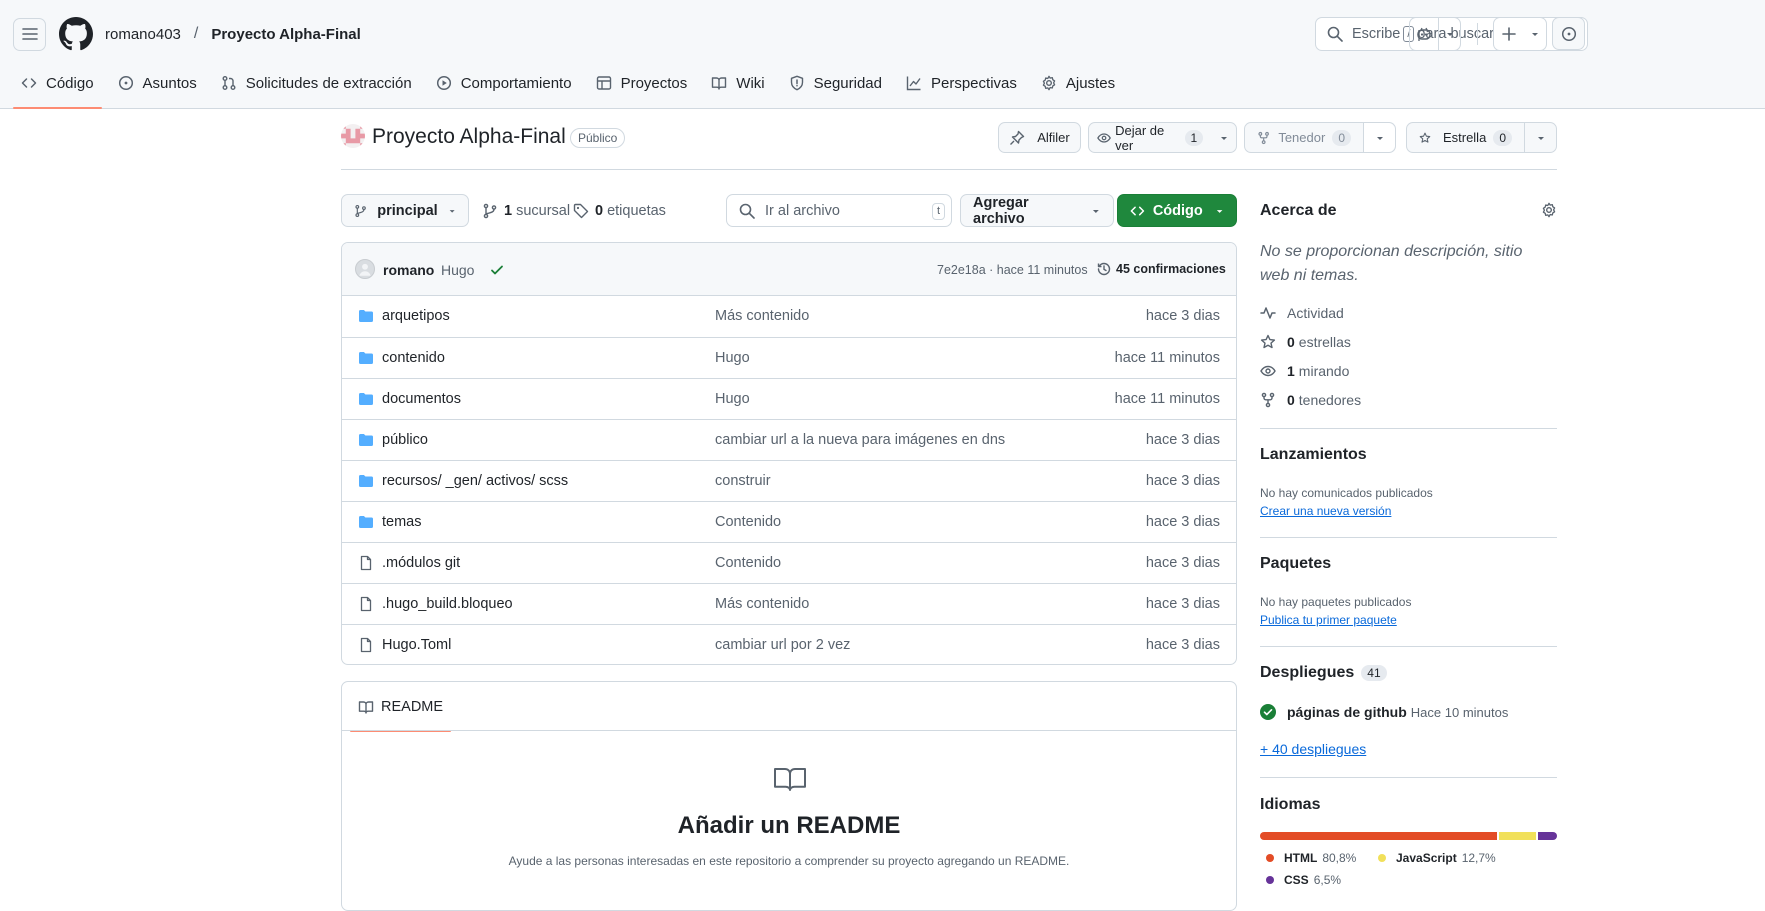  What do you see at coordinates (1424, 34) in the screenshot?
I see `copilot-button` at bounding box center [1424, 34].